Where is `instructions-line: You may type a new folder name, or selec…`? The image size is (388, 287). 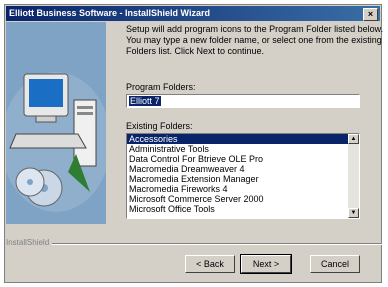
instructions-line: You may type a new folder name, or selec… is located at coordinates (254, 40).